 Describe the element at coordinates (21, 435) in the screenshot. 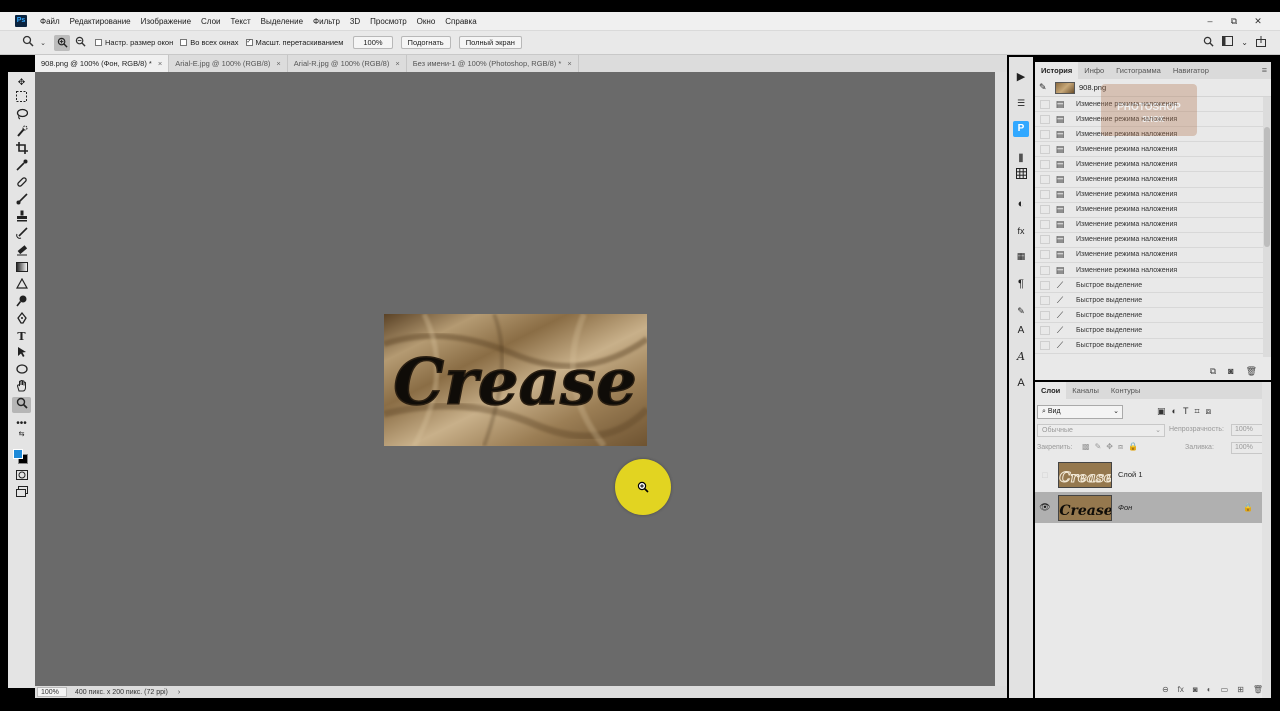

I see `swap-colors-icon: ⇆` at that location.